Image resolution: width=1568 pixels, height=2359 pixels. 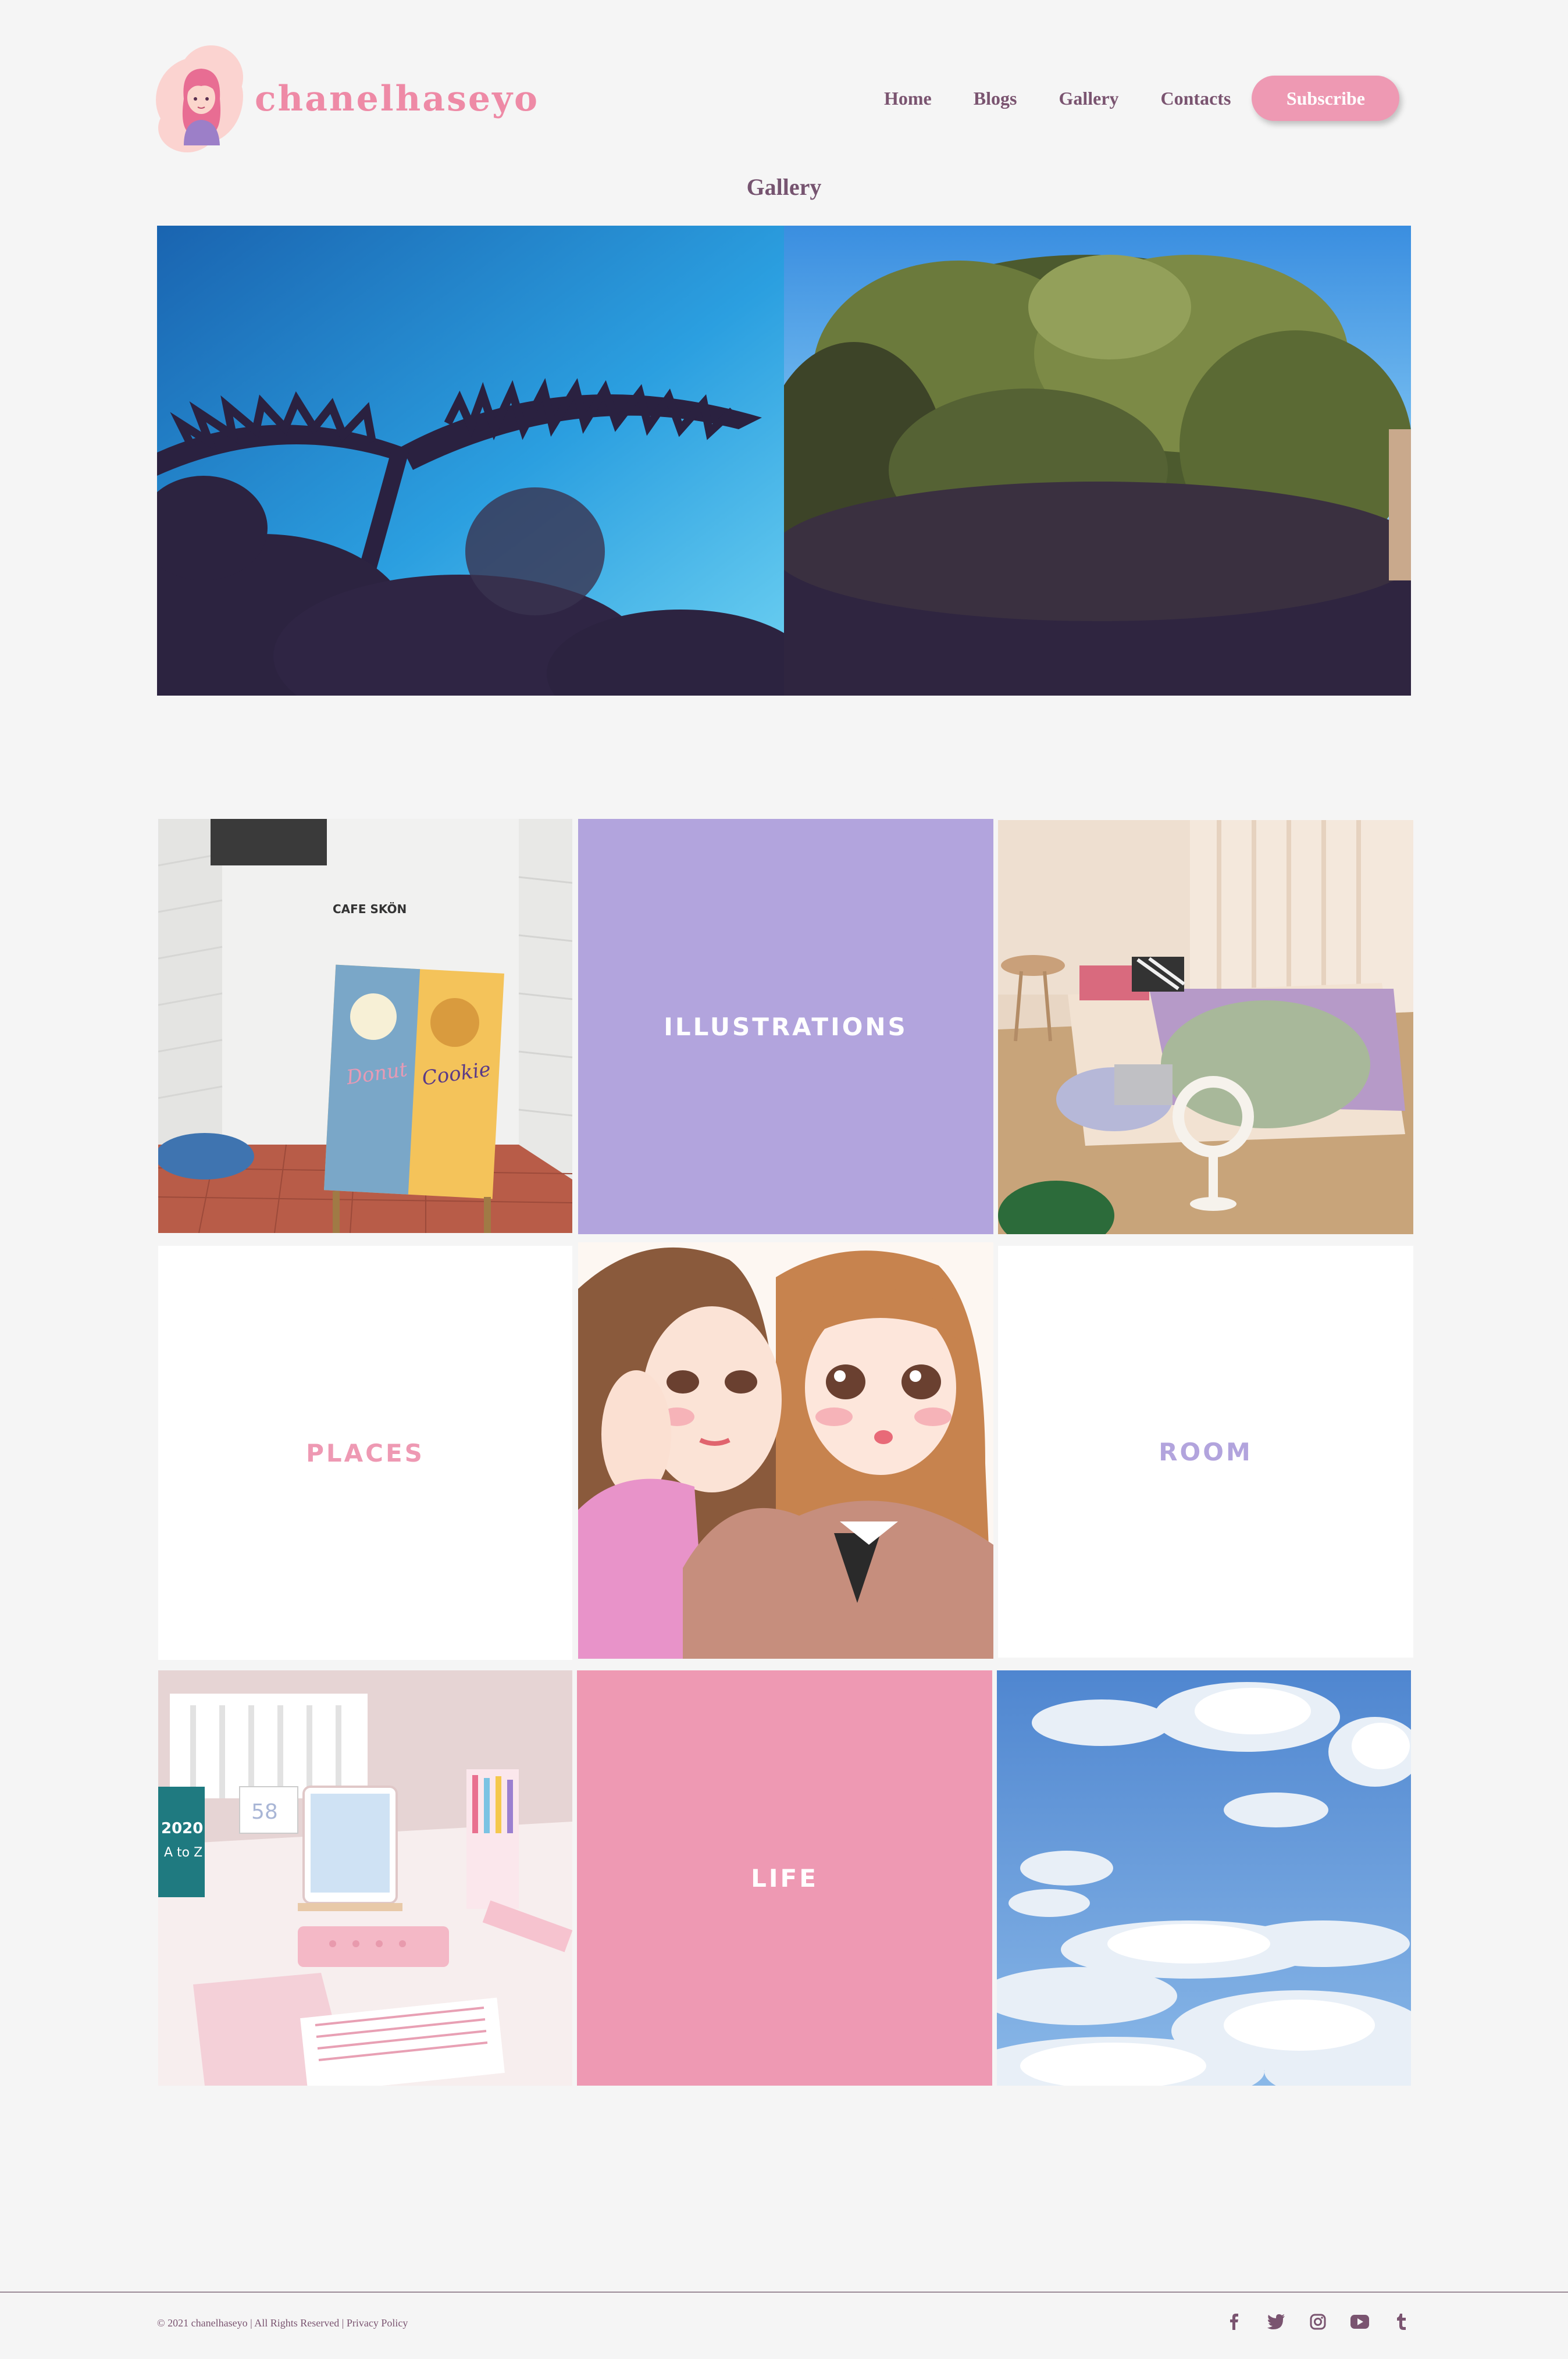 What do you see at coordinates (182, 1828) in the screenshot?
I see `calendar-year-text: 2020` at bounding box center [182, 1828].